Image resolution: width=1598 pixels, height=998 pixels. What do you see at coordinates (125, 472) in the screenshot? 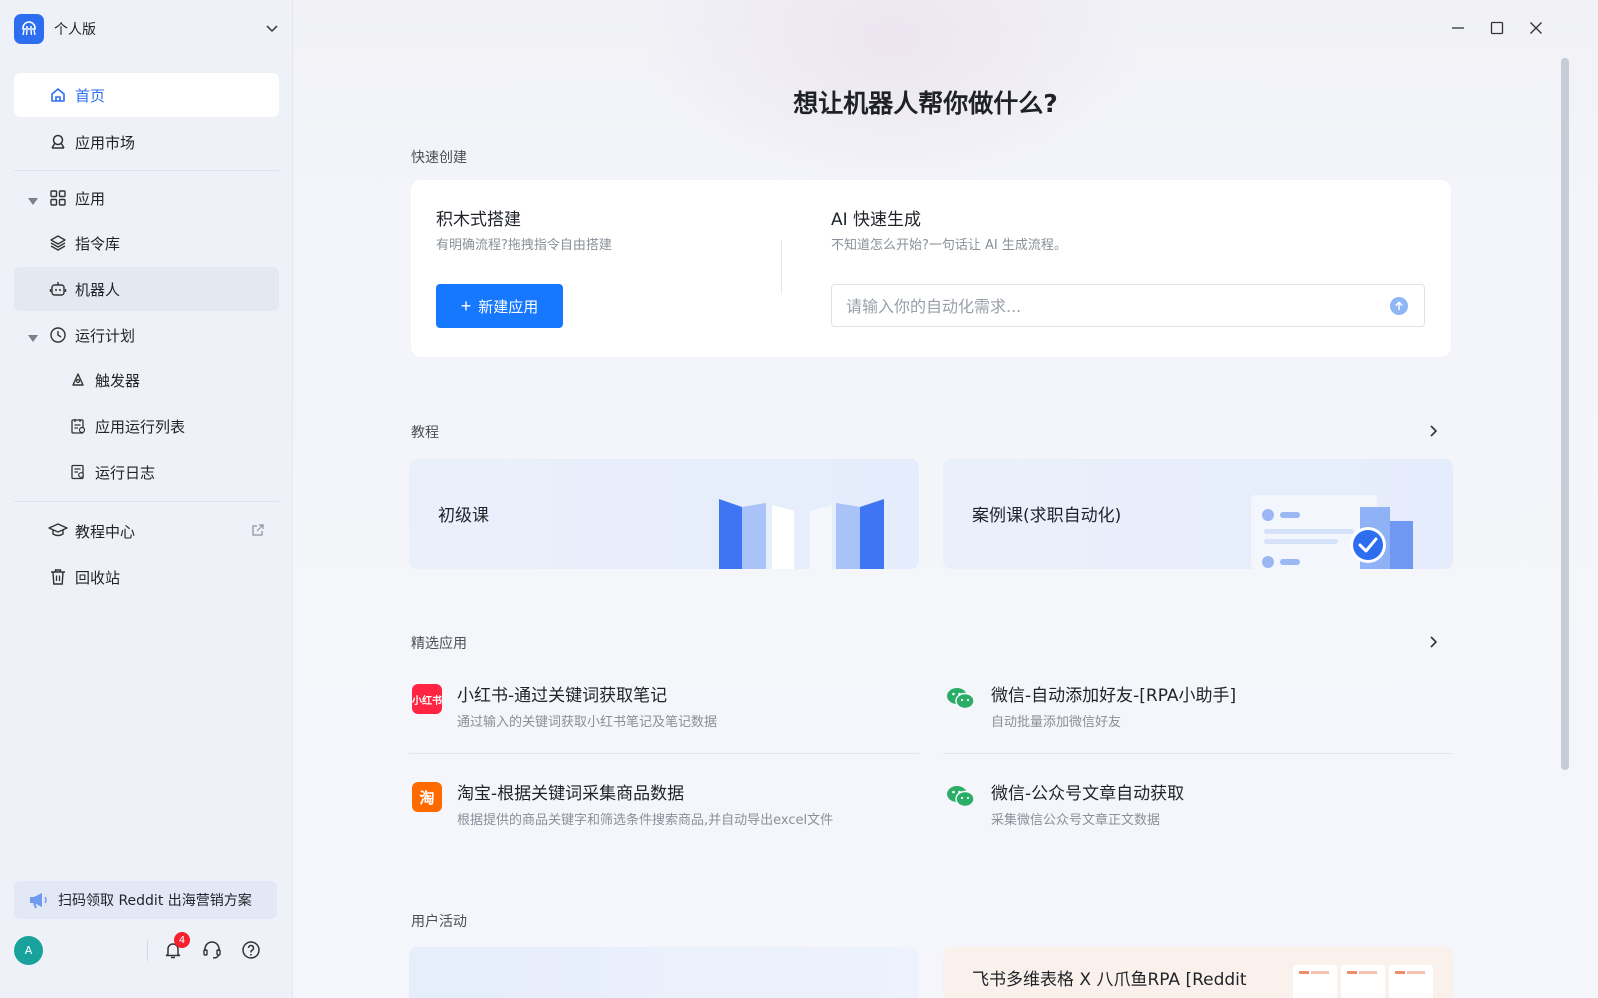
I see `sidebar-item-label: 运行日志` at bounding box center [125, 472].